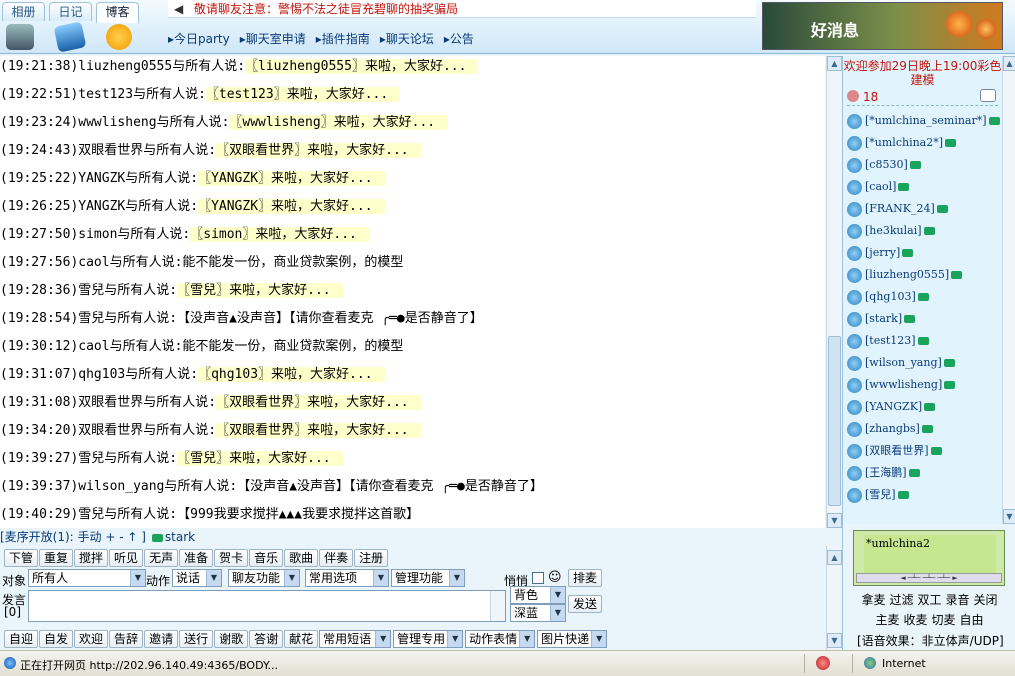 The image size is (1015, 676). Describe the element at coordinates (231, 558) in the screenshot. I see `quick-button: 贺卡` at that location.